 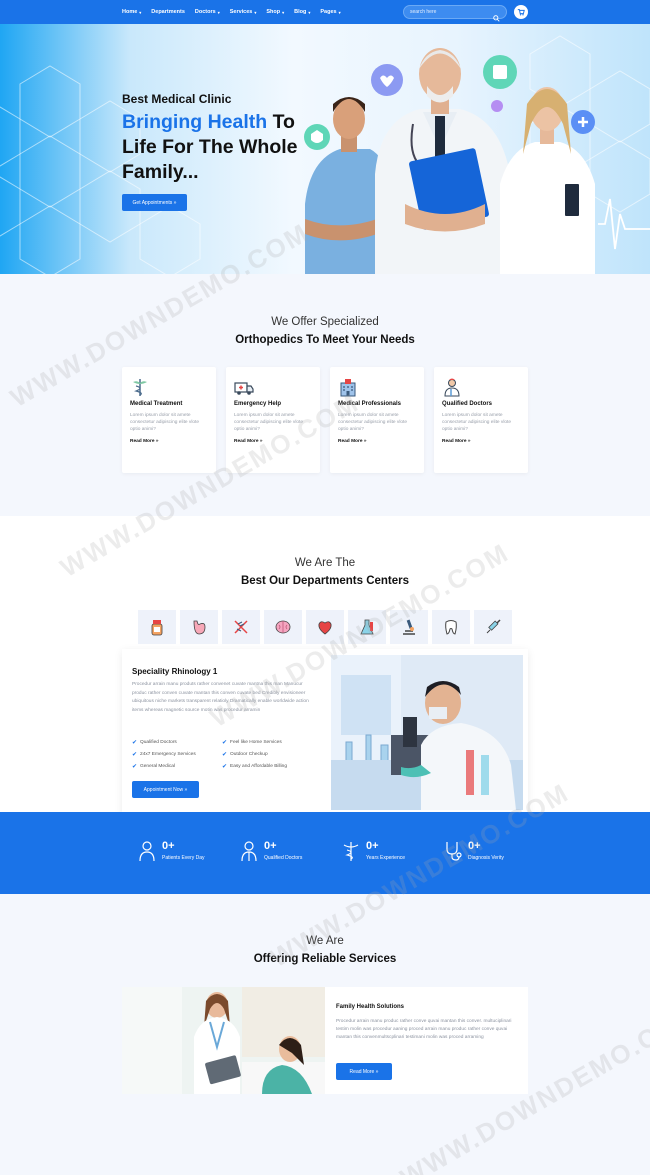 I want to click on stat-label: Years Experience, so click(x=386, y=858).